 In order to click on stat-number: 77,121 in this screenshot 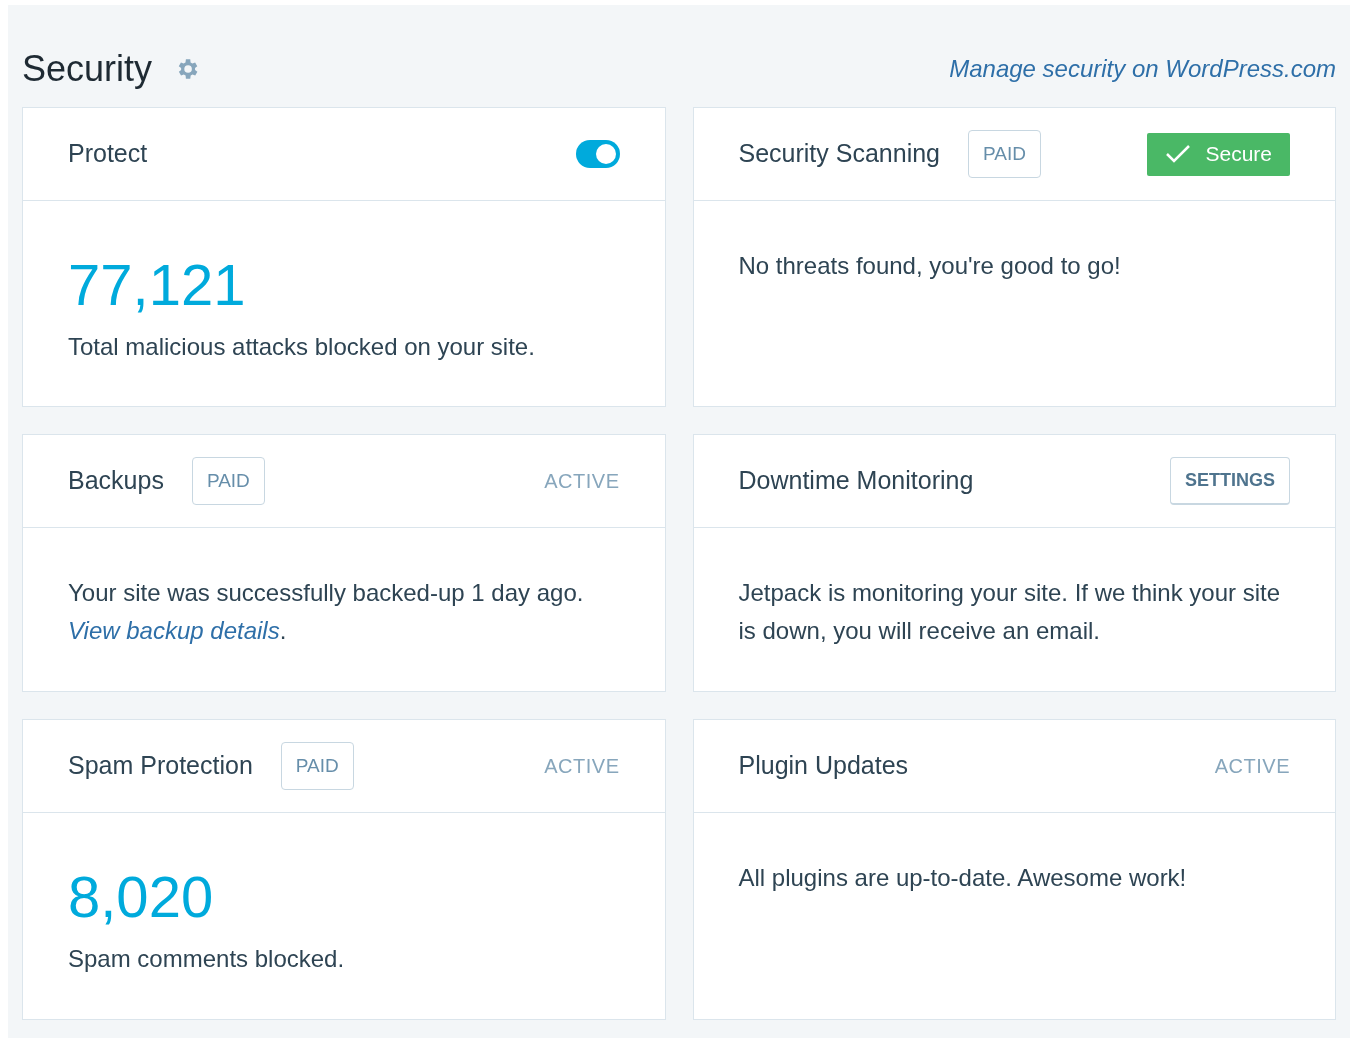, I will do `click(157, 285)`.